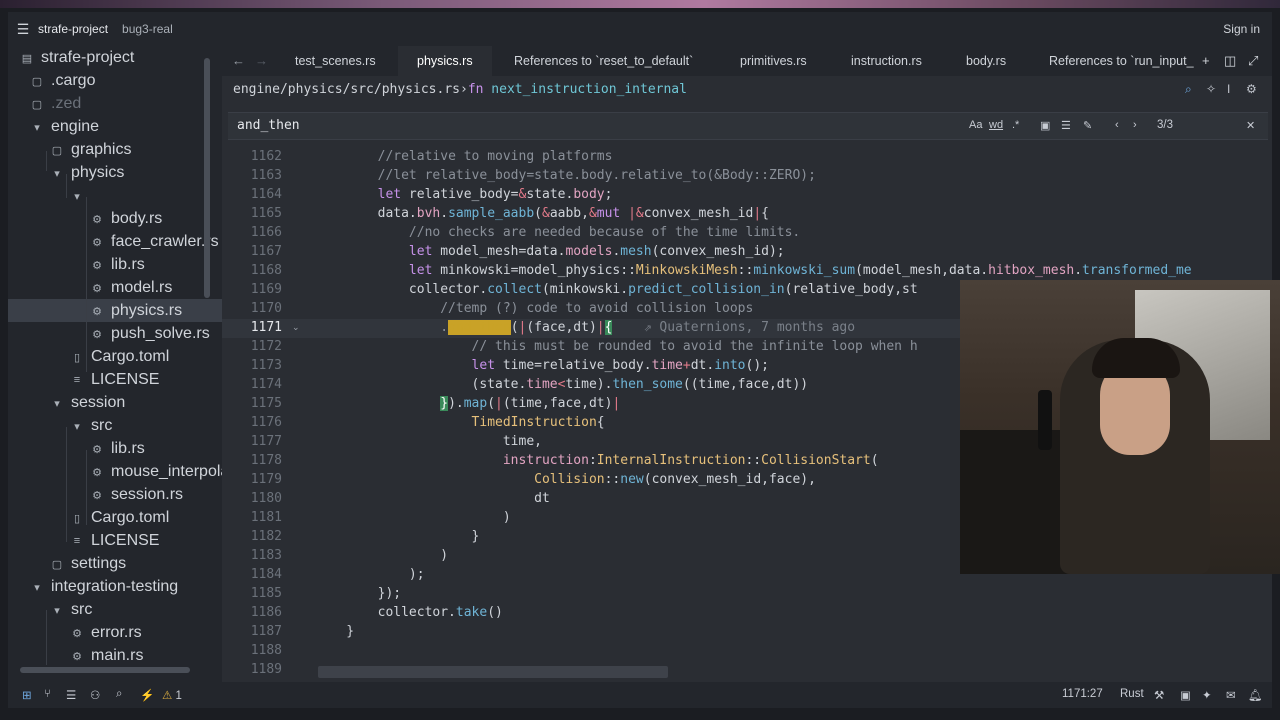 The image size is (1280, 720). I want to click on collab-icon: ⚇, so click(95, 695).